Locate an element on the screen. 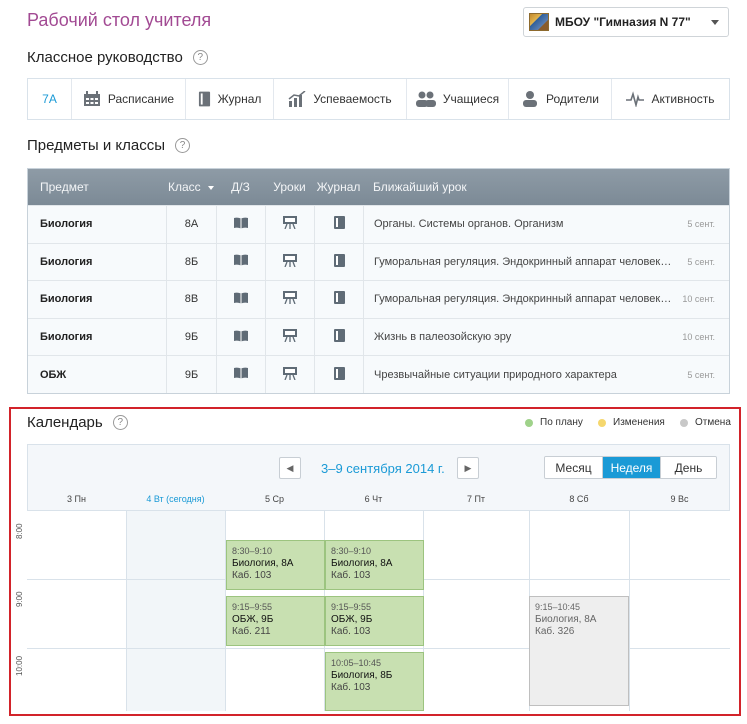 The width and height of the screenshot is (747, 724). calendar-event: 9:15–9:55 ОБЖ, 9Б Каб. 211 is located at coordinates (275, 621).